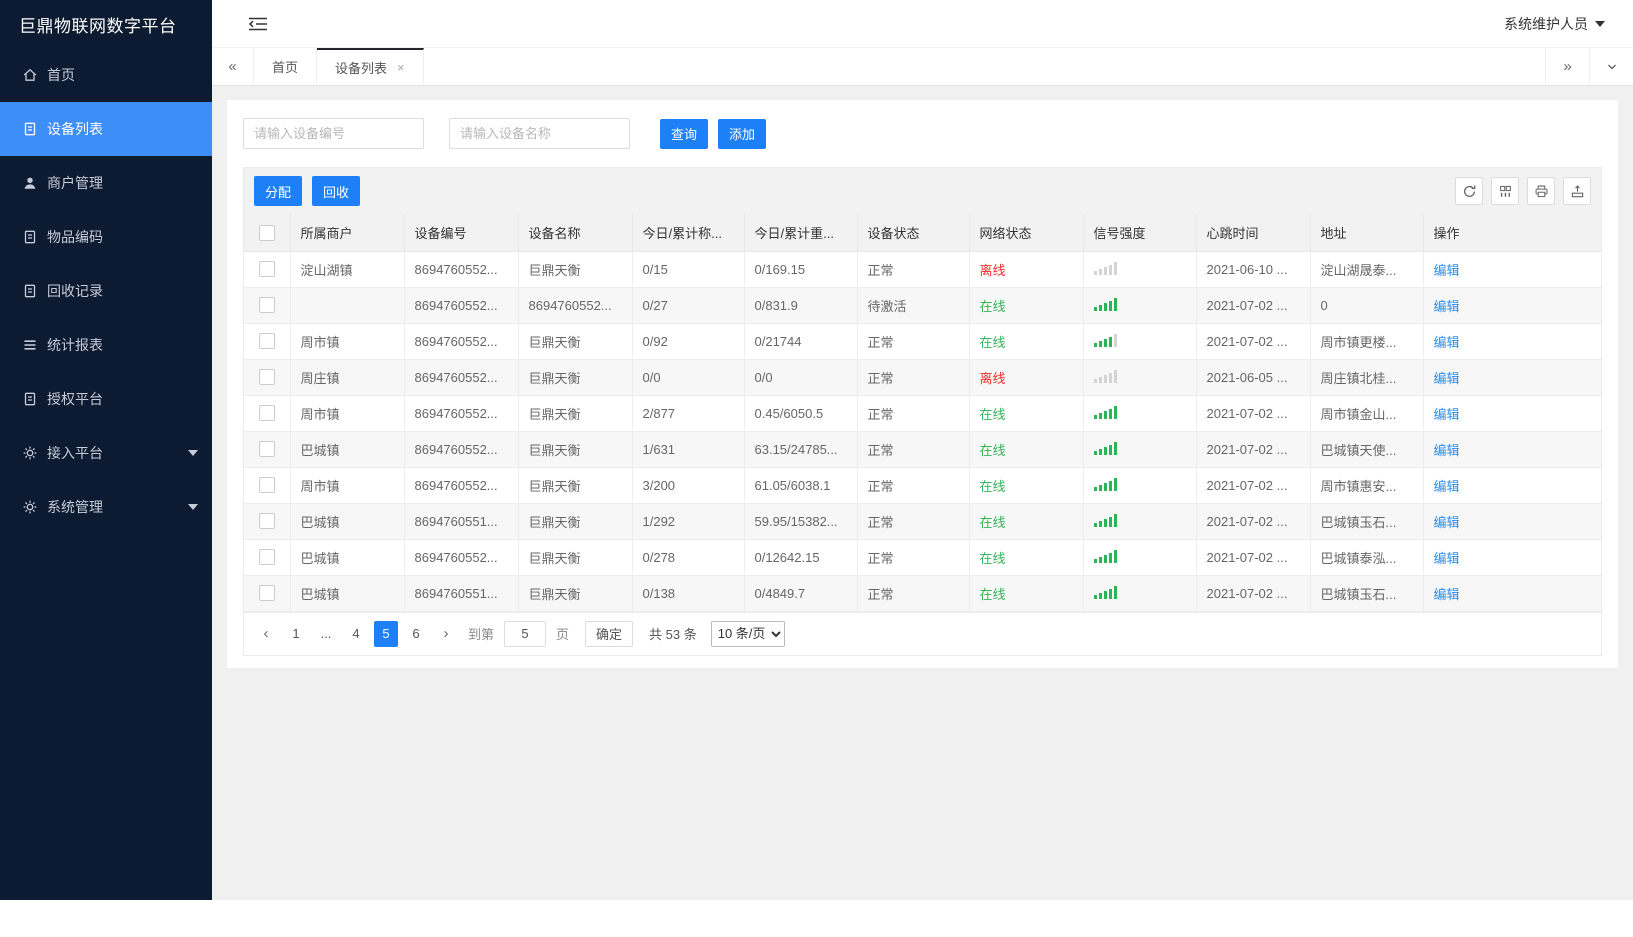 This screenshot has height=937, width=1633. Describe the element at coordinates (106, 237) in the screenshot. I see `sidebar-item-item-code: 物品编码` at that location.